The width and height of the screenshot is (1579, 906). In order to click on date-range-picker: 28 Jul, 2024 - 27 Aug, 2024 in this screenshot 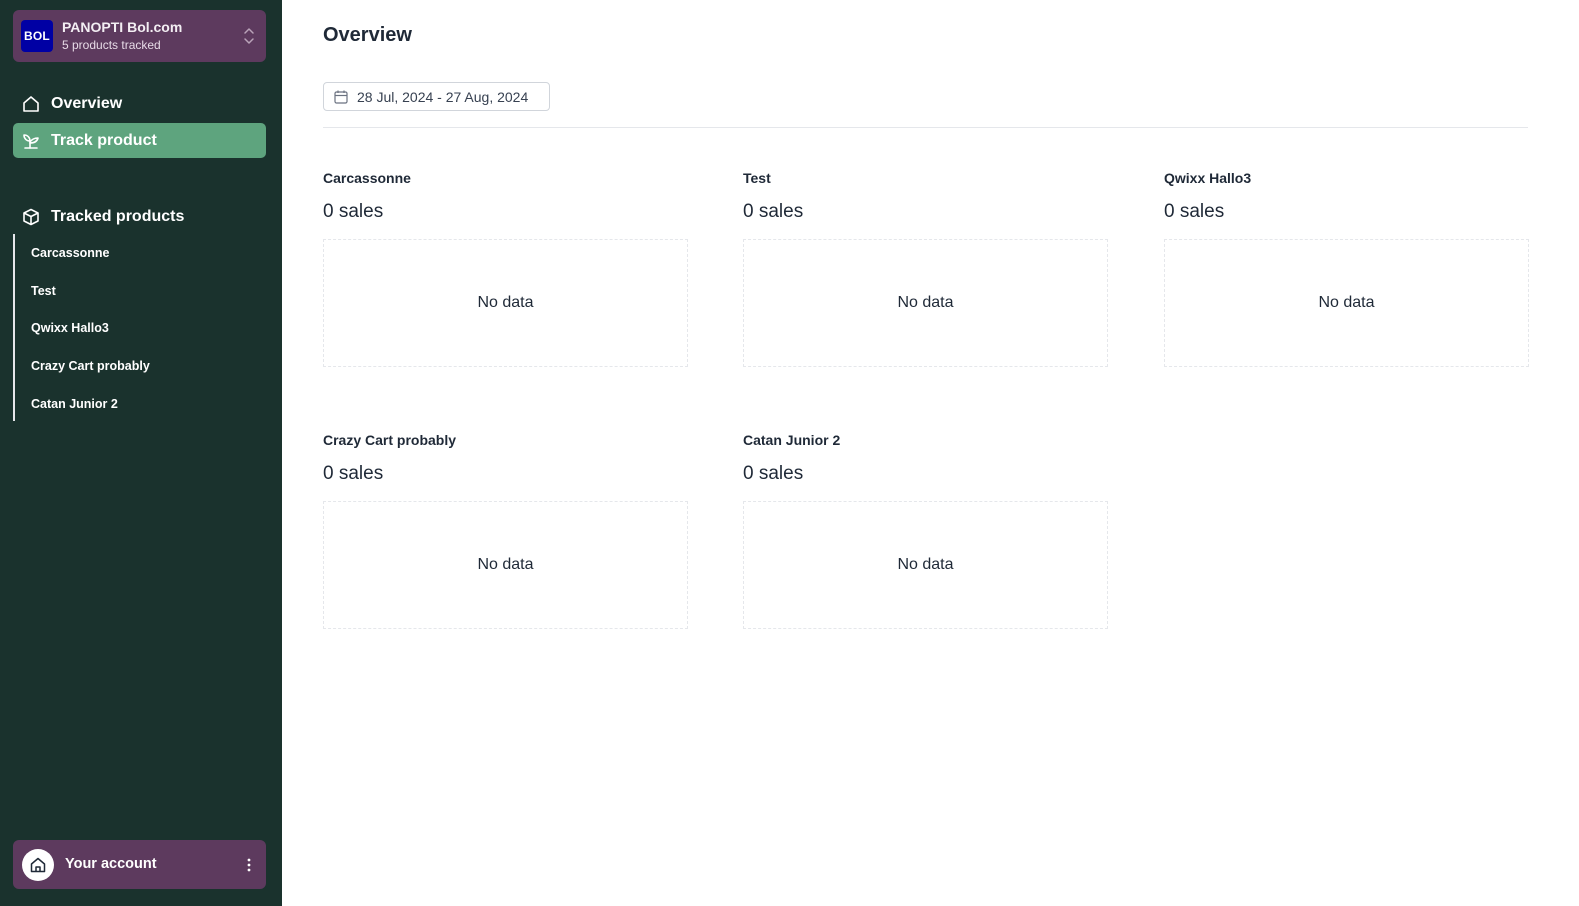, I will do `click(436, 96)`.